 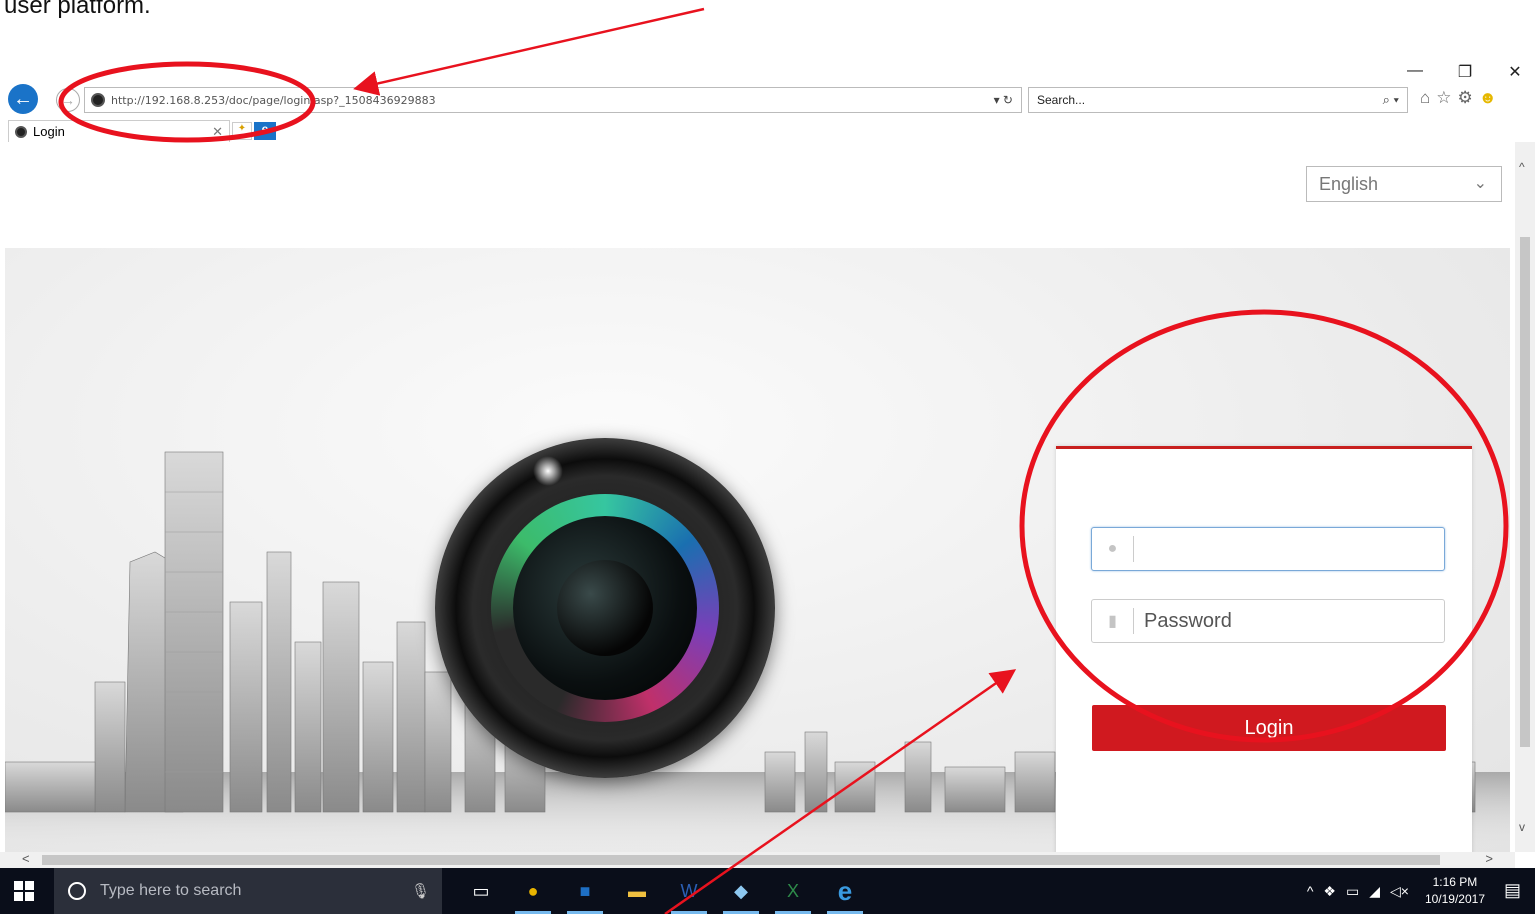 What do you see at coordinates (98, 100) in the screenshot?
I see `site-favicon-icon` at bounding box center [98, 100].